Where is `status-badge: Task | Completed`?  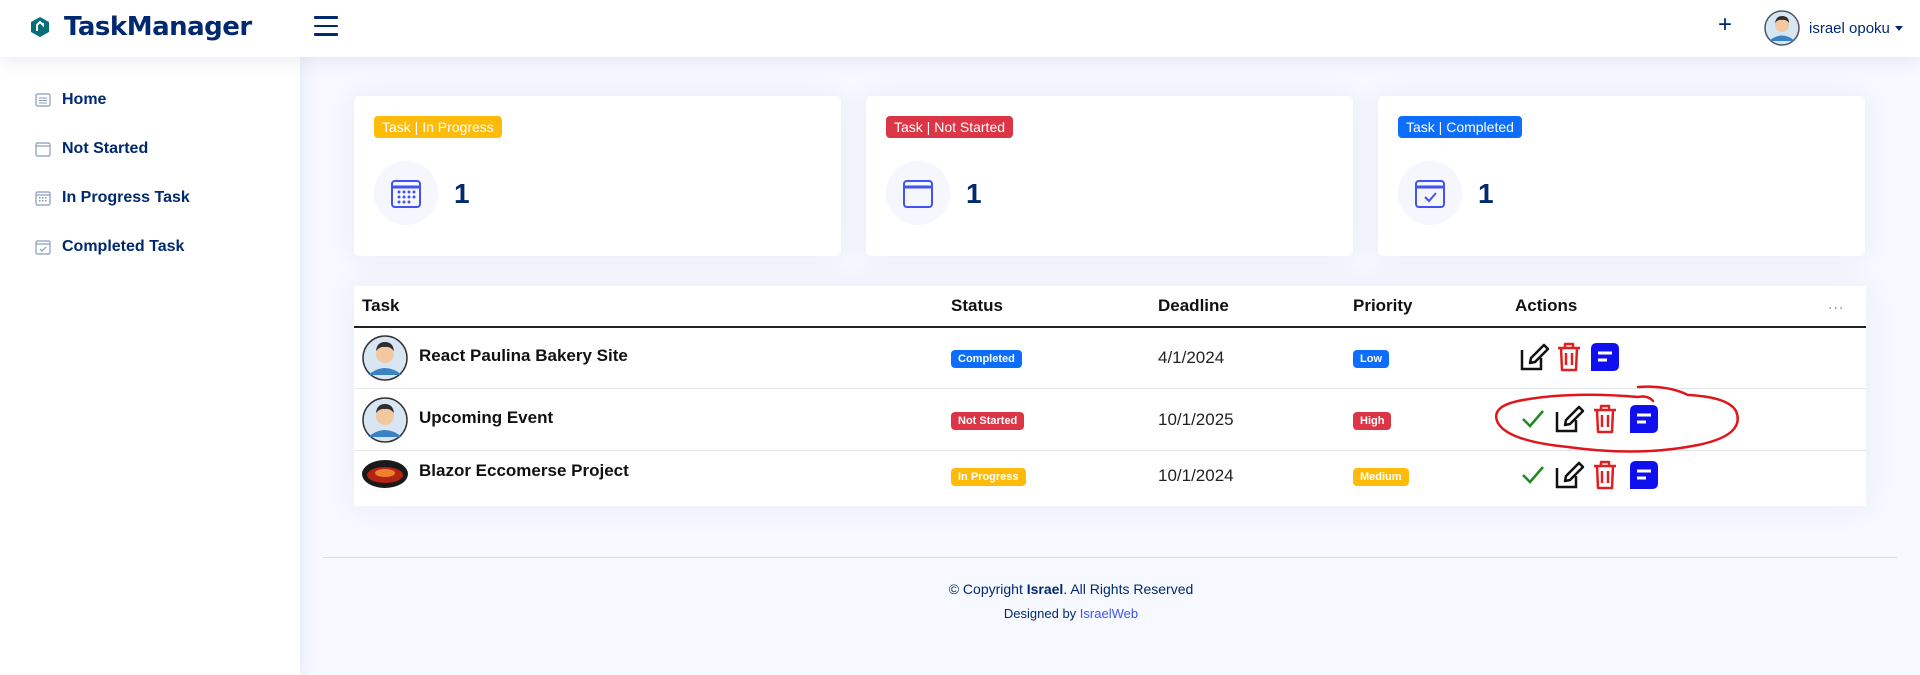
status-badge: Task | Completed is located at coordinates (1460, 127).